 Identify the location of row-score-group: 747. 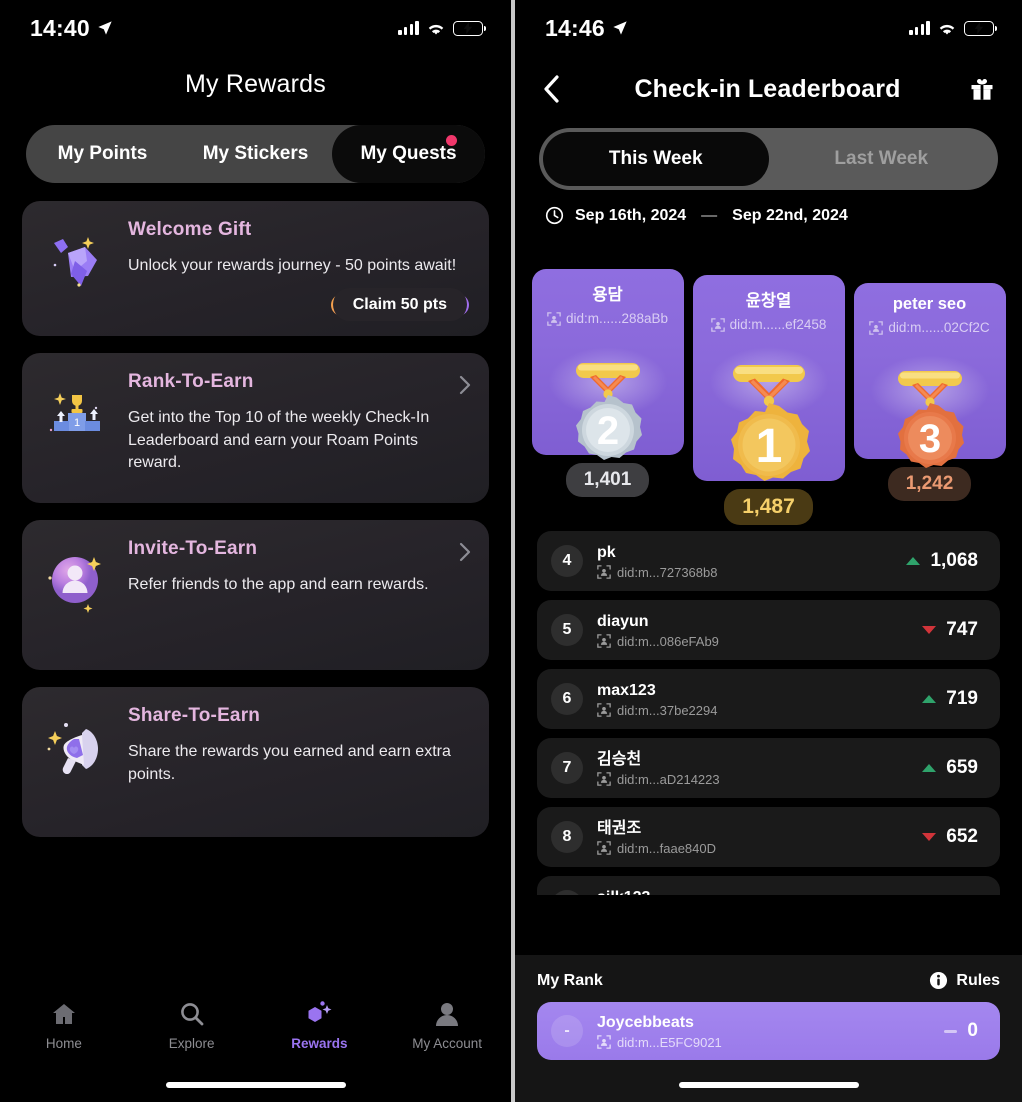
(950, 630).